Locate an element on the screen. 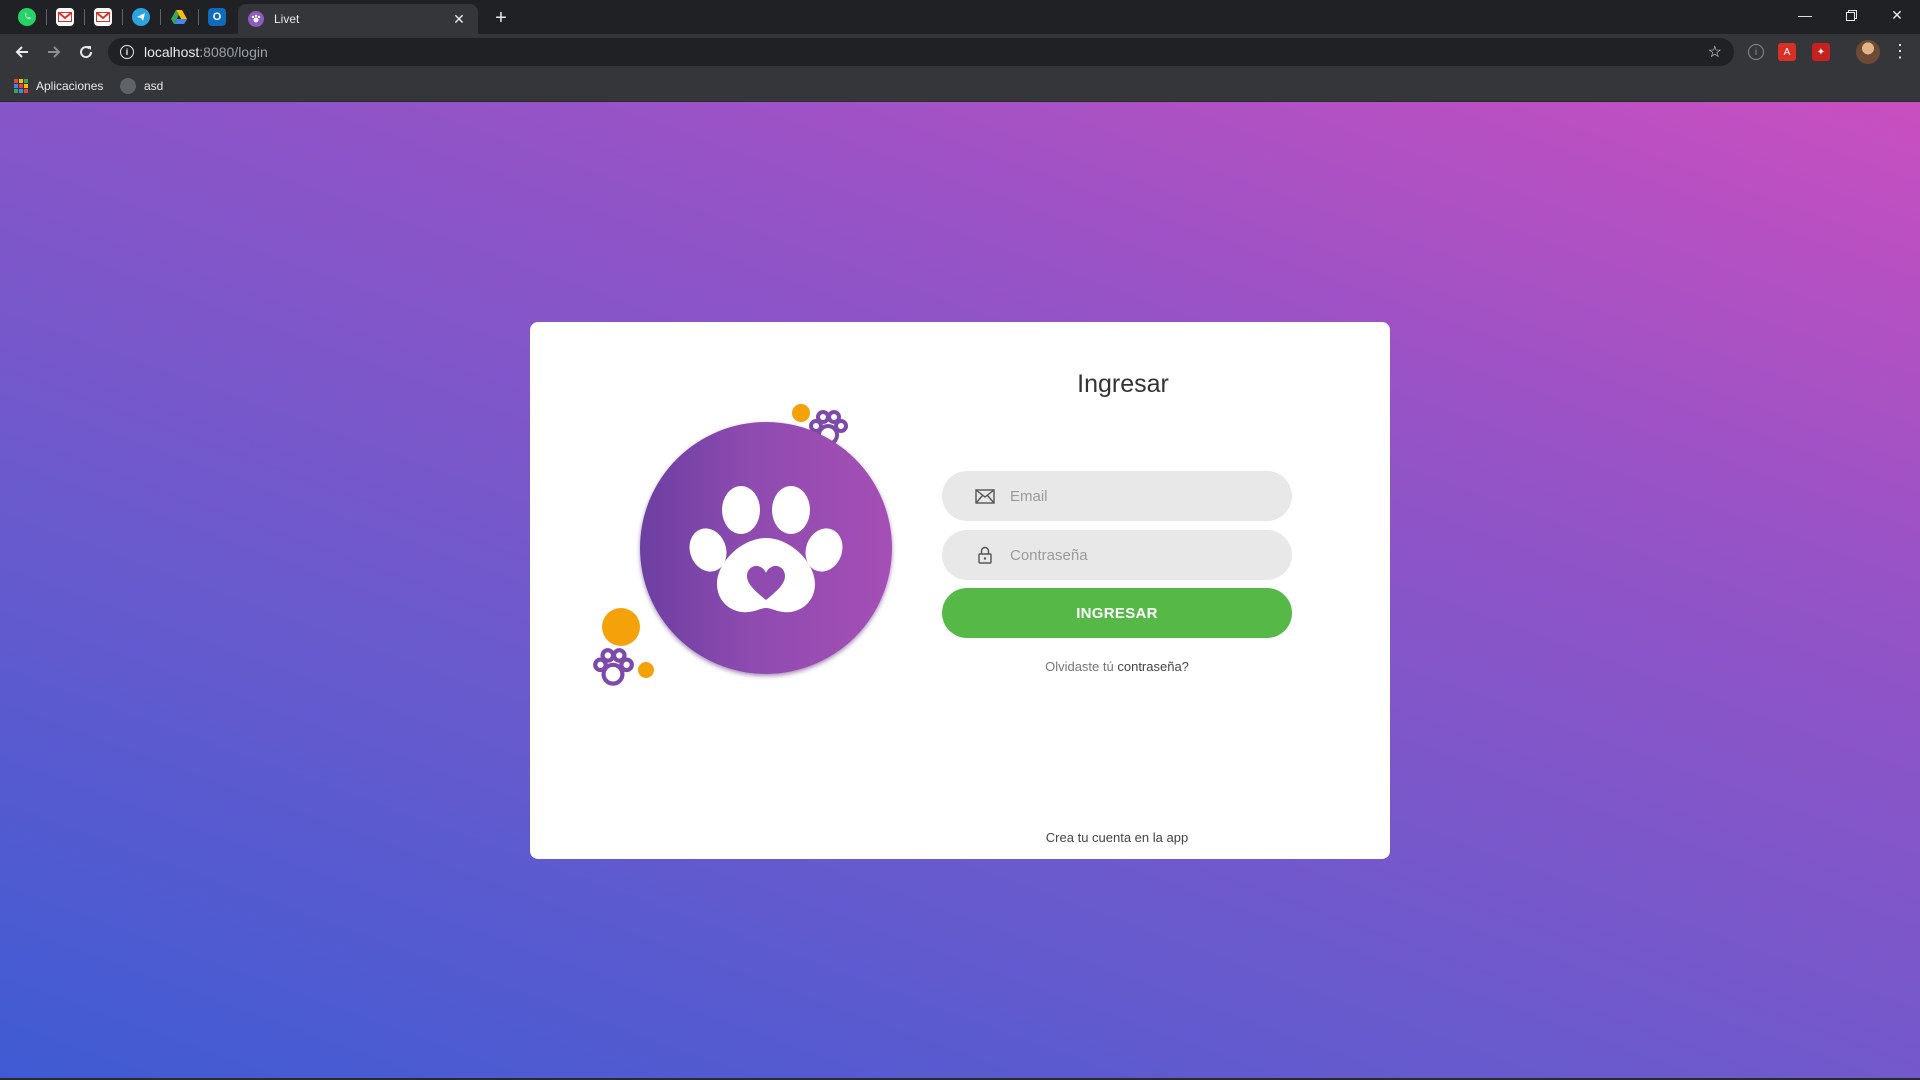 The width and height of the screenshot is (1920, 1080). password-field is located at coordinates (1117, 555).